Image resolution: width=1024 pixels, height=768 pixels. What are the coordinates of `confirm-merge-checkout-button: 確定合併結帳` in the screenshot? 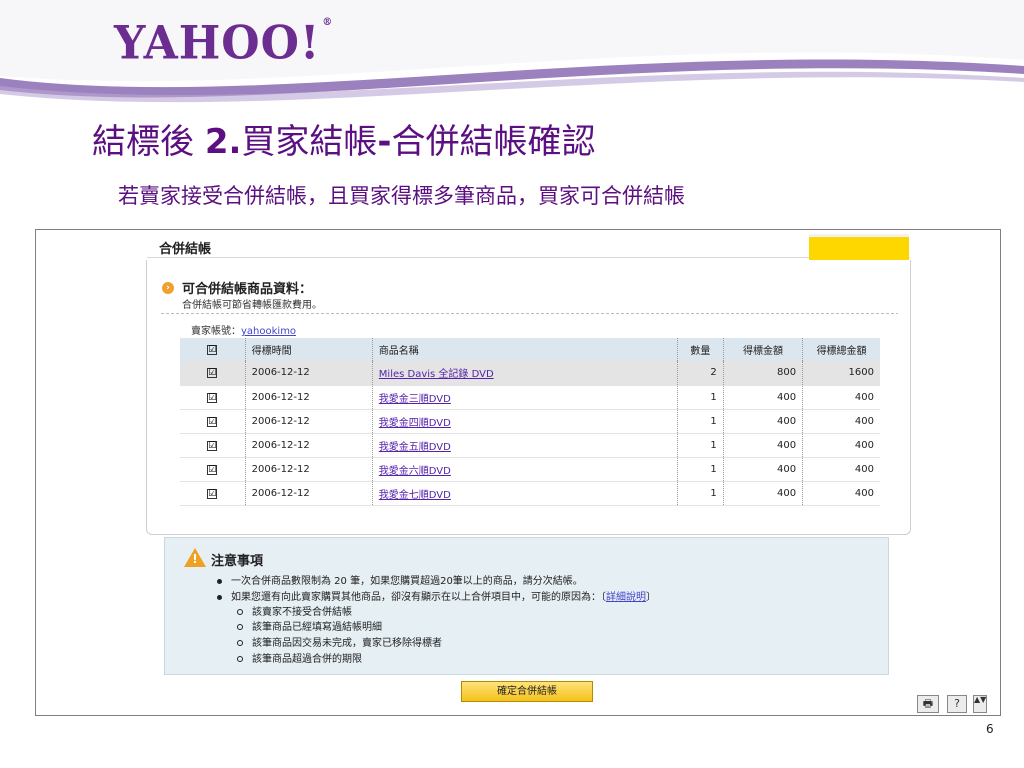 It's located at (527, 691).